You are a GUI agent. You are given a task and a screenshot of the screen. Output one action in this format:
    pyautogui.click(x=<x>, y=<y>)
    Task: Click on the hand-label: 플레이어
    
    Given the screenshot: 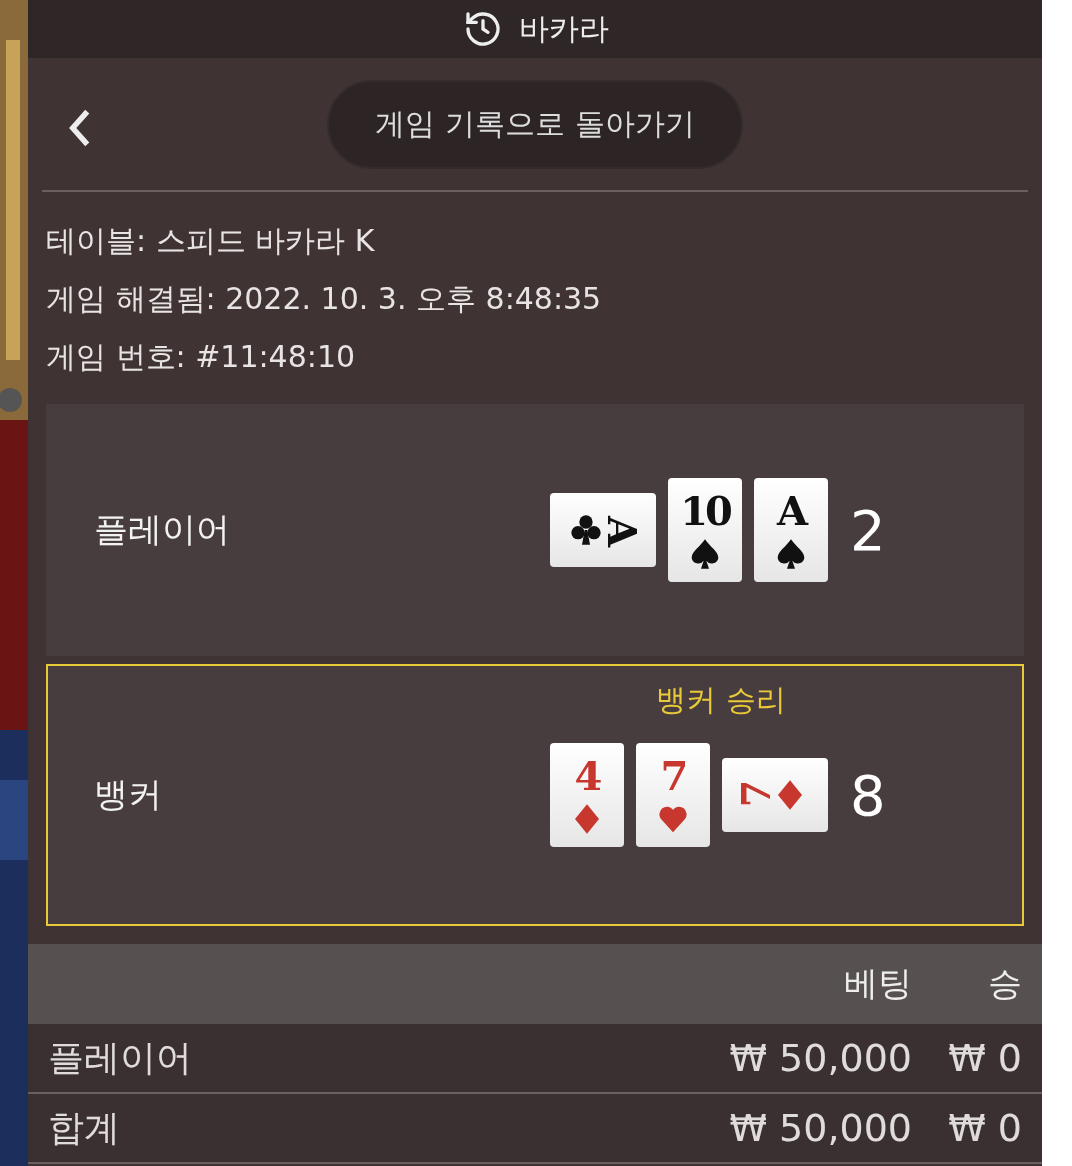 What is the action you would take?
    pyautogui.click(x=162, y=529)
    